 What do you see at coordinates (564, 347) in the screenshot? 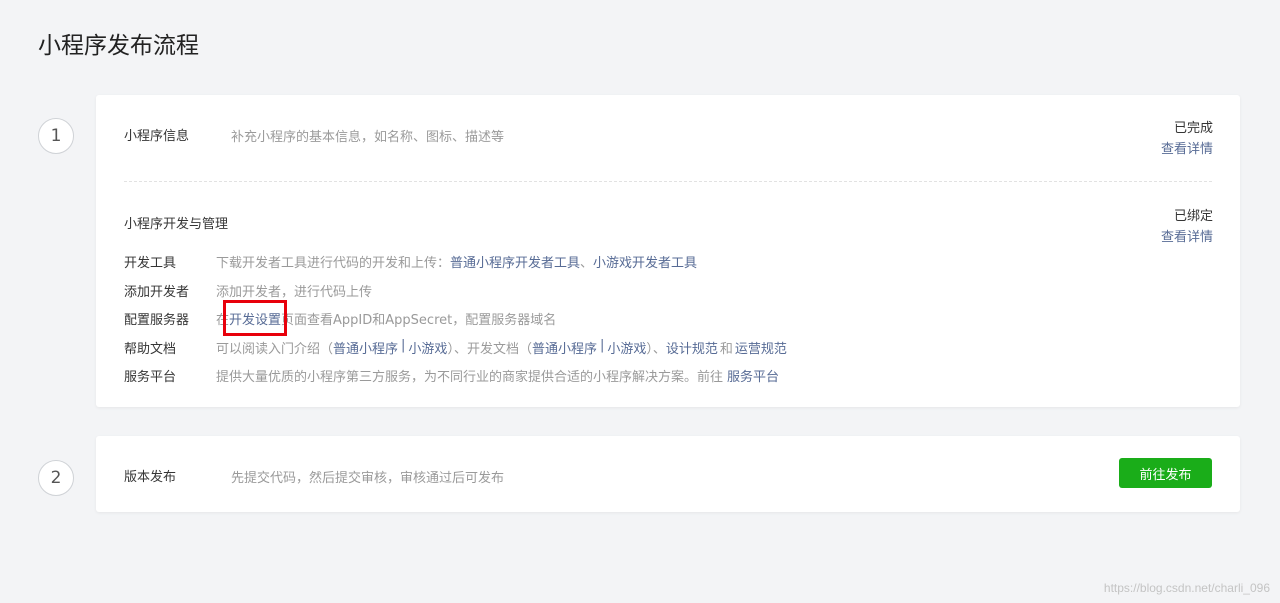
I see `docs-mini-program-link: 普通小程序` at bounding box center [564, 347].